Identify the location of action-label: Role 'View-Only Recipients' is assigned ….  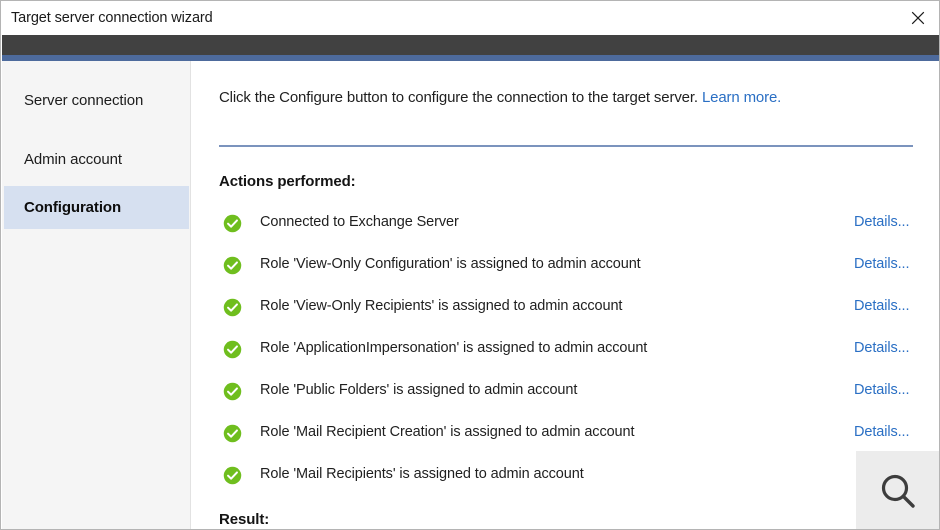
(441, 306).